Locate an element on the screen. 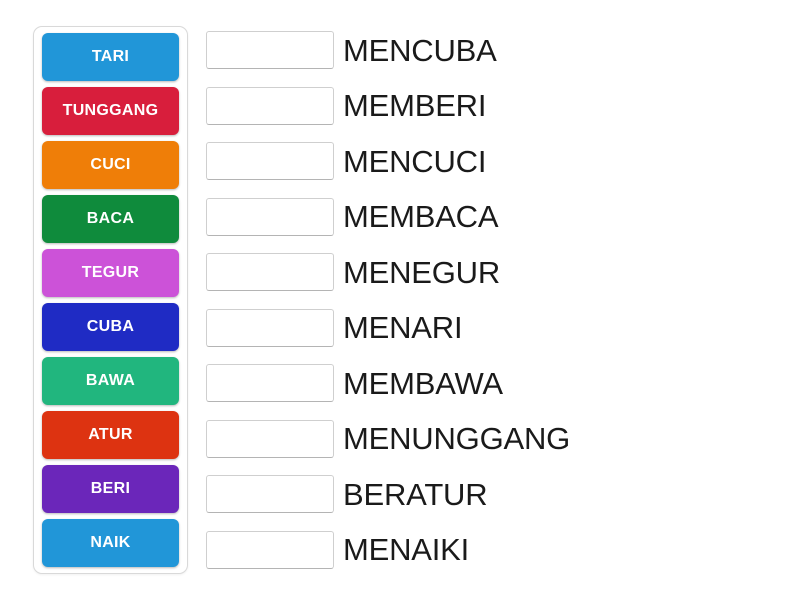  answer-row: MEMBERI is located at coordinates (501, 106).